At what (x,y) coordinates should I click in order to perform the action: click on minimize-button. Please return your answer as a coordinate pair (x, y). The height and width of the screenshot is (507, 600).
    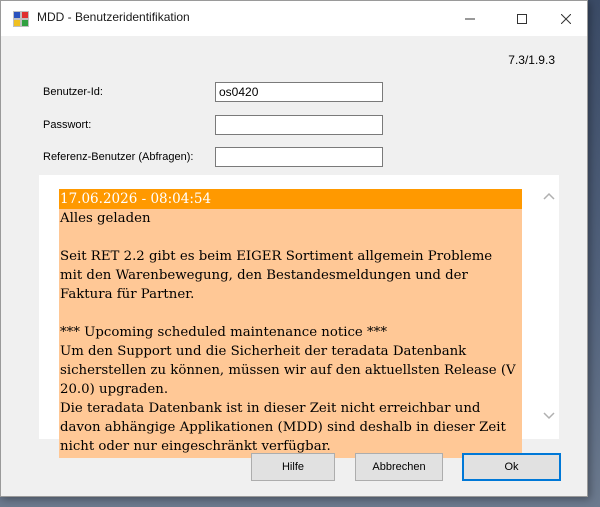
    Looking at the image, I should click on (470, 18).